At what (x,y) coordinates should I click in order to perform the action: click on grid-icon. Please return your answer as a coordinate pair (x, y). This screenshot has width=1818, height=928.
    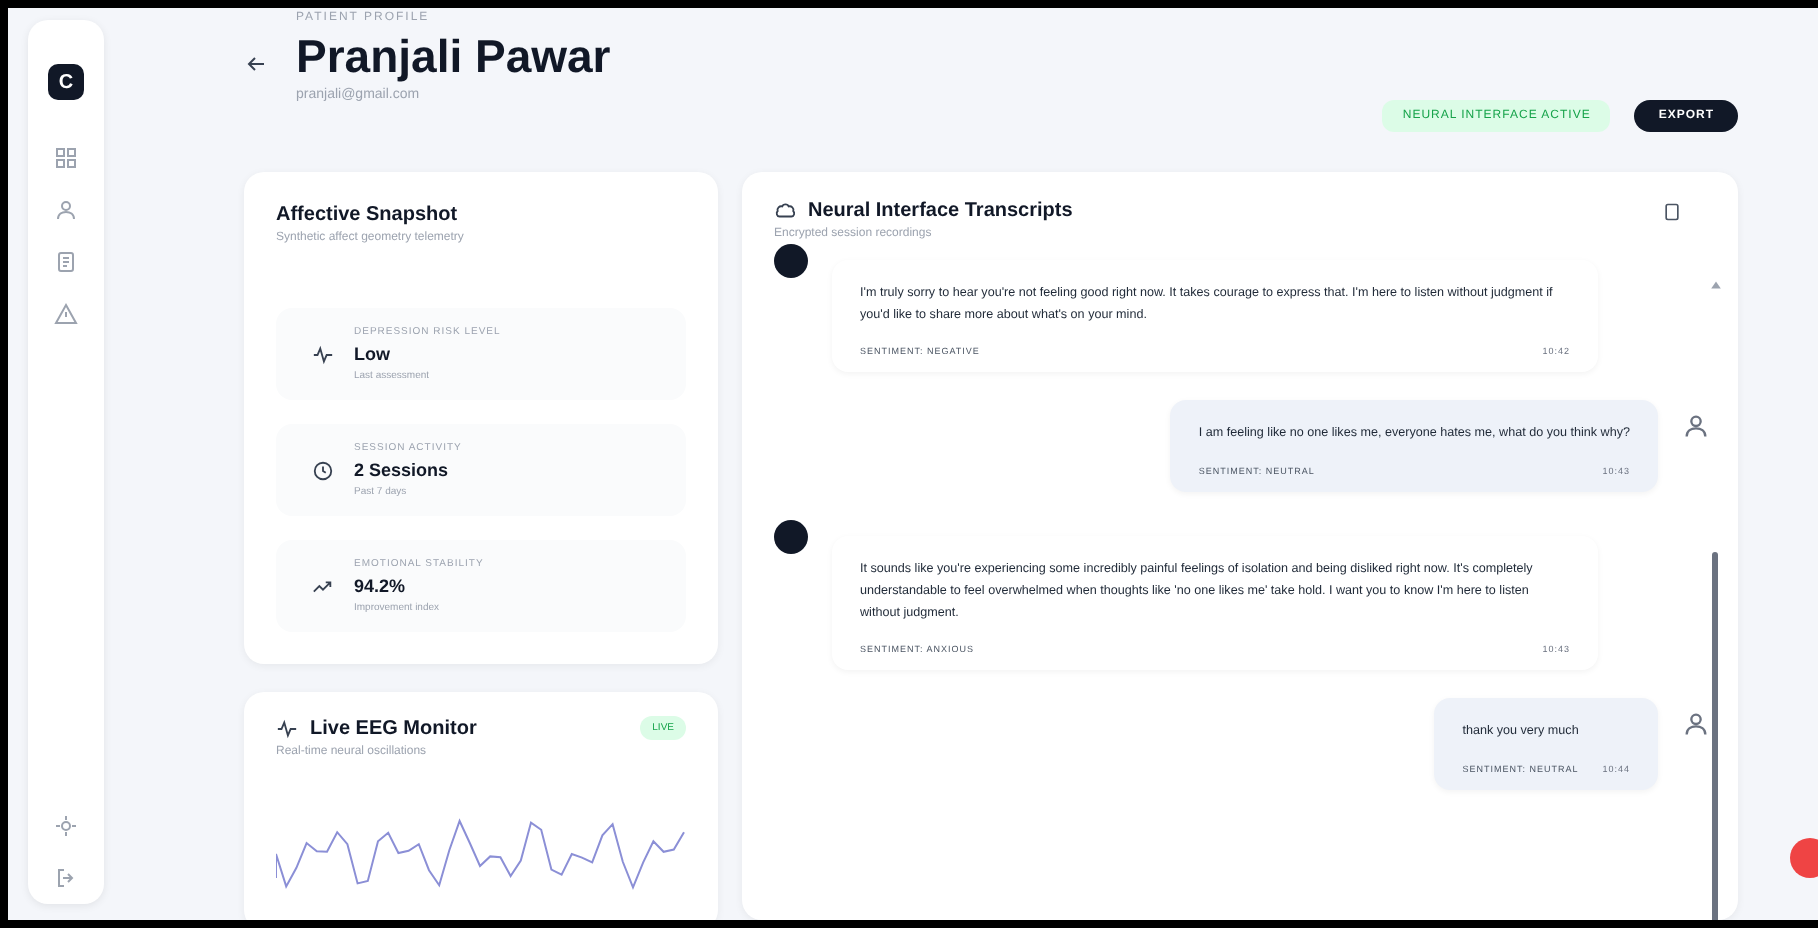
    Looking at the image, I should click on (66, 158).